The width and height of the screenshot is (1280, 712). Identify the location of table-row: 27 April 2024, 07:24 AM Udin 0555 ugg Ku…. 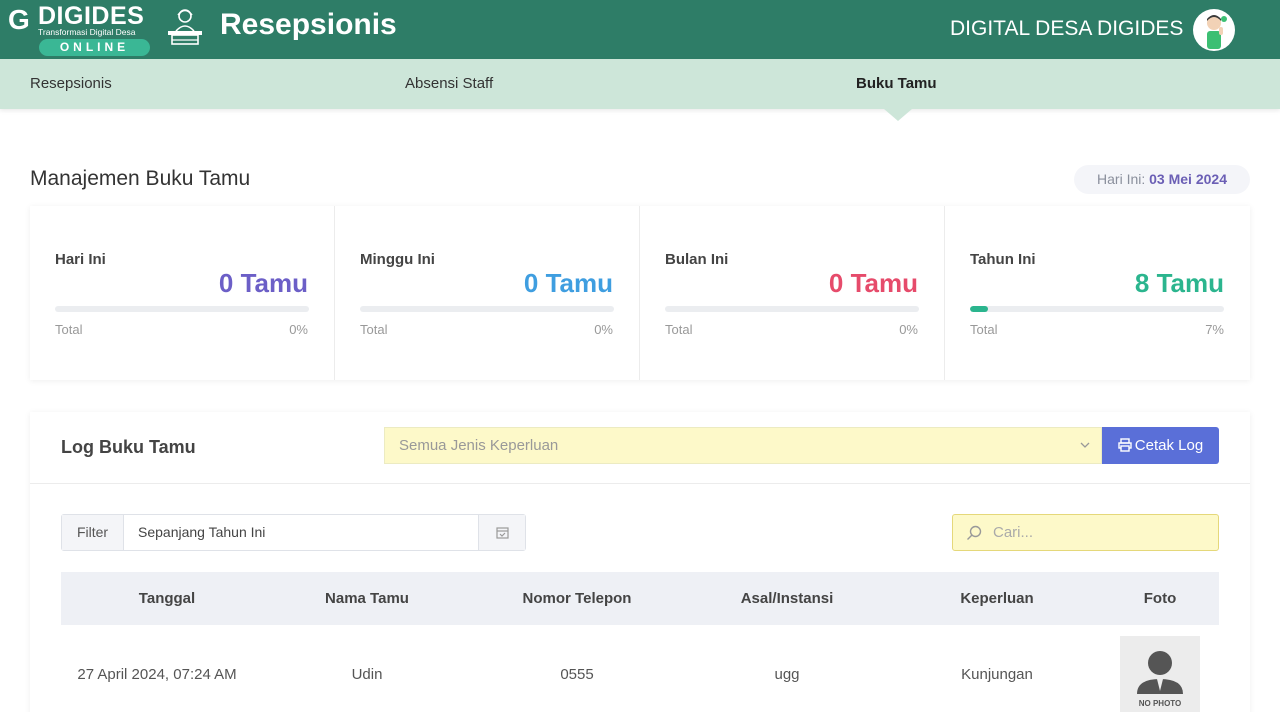
(640, 668).